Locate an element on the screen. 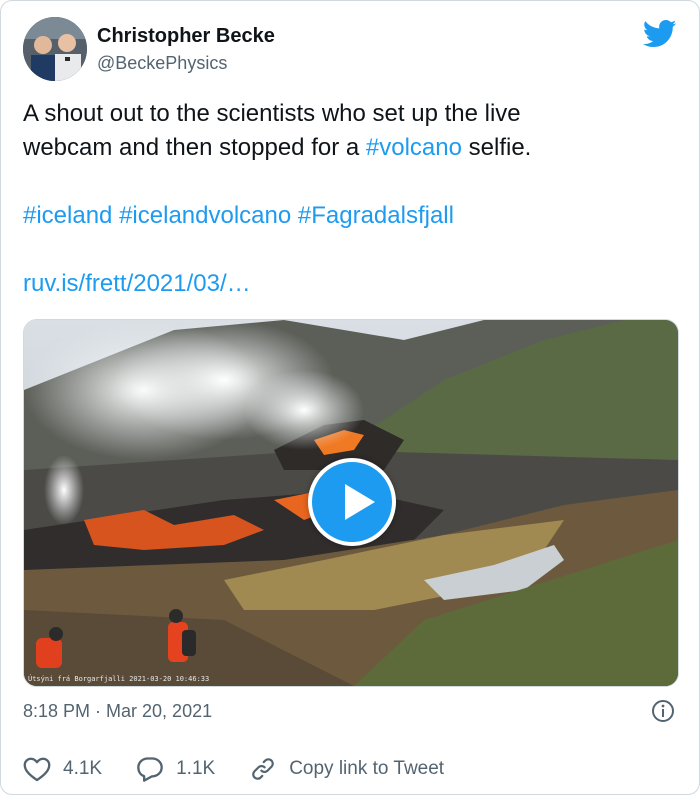 This screenshot has width=700, height=795. action-bar: 4.1K 1.1K Copy link to Tweet is located at coordinates (250, 769).